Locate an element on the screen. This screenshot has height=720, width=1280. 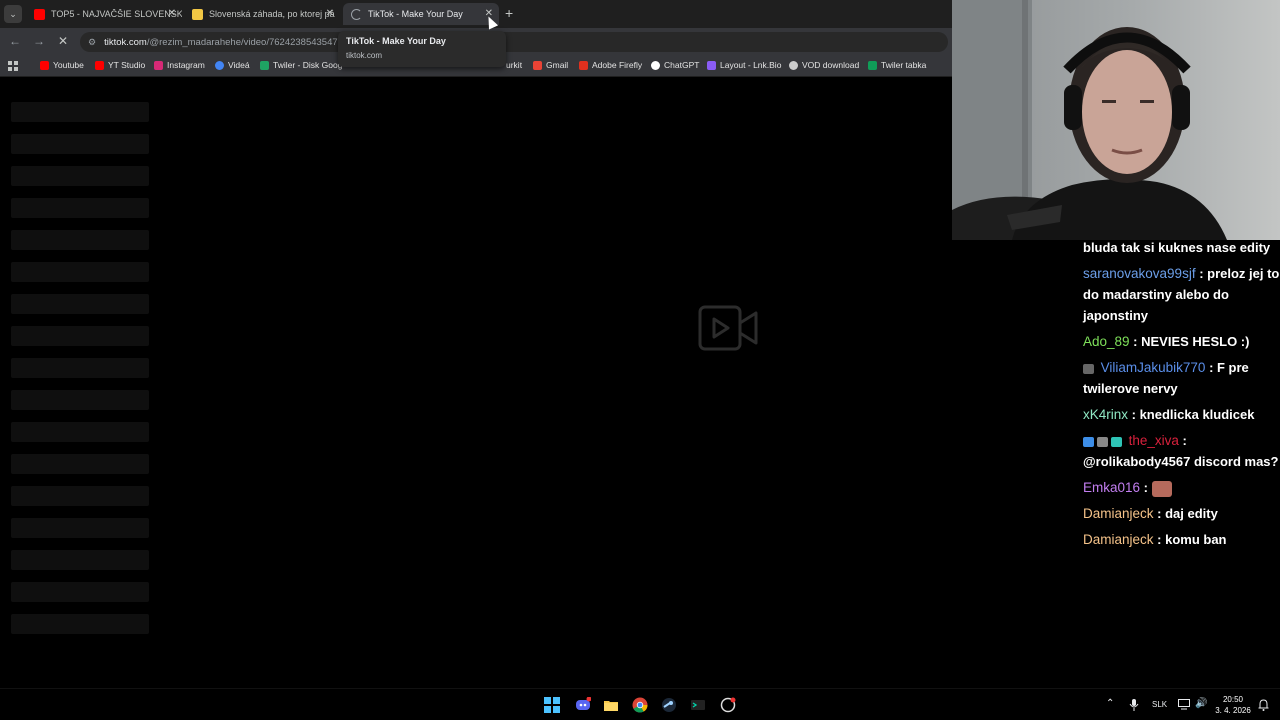
tab-hover-card: TikTok - Make Your Day tiktok.com is located at coordinates (422, 49).